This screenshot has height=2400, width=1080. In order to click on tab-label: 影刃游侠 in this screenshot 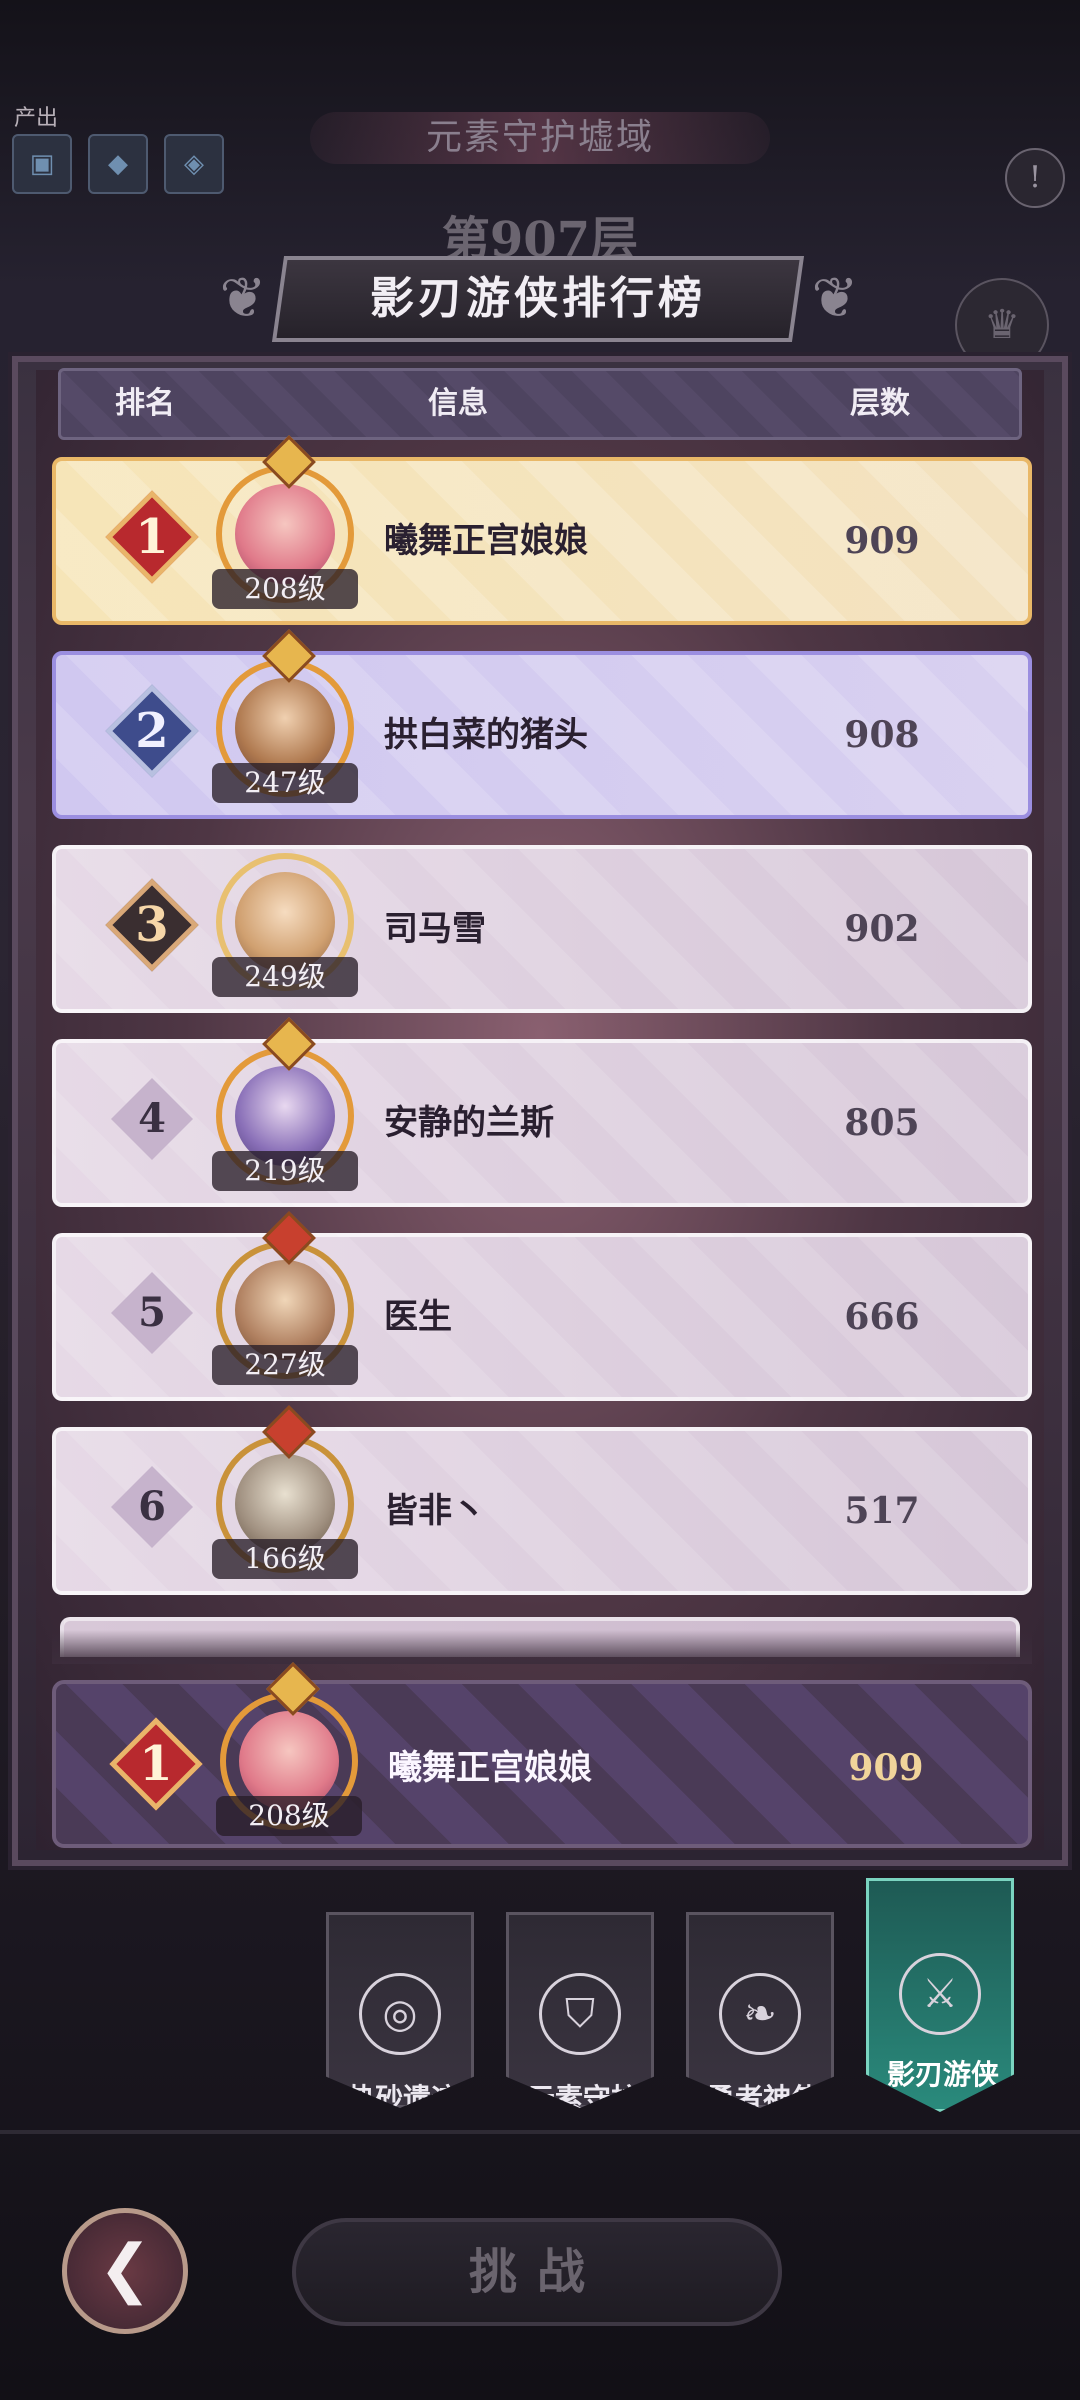, I will do `click(942, 2074)`.